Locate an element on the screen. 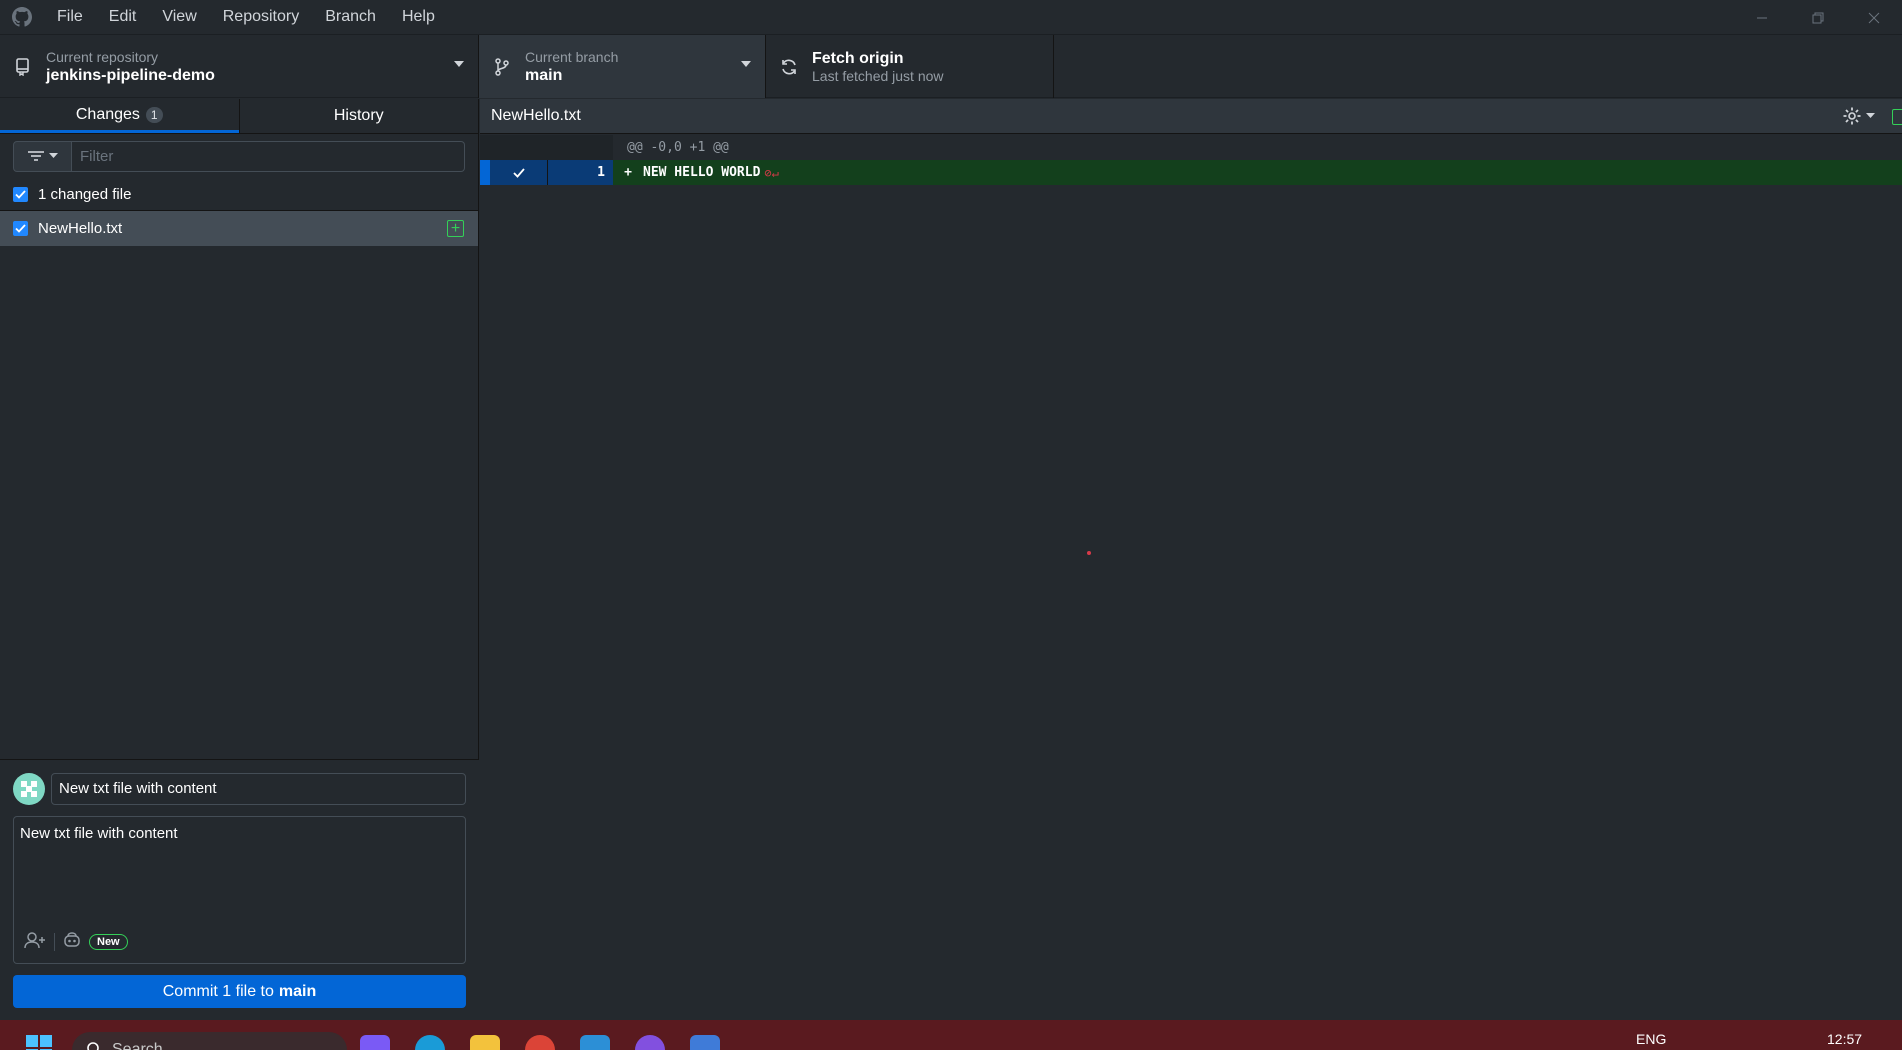  menu-file: File is located at coordinates (70, 17).